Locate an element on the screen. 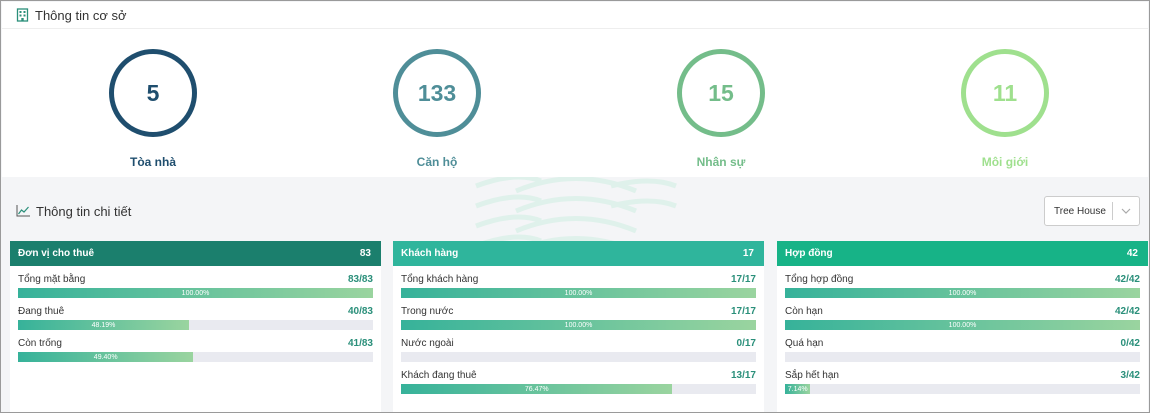 The image size is (1150, 413). stat-row: Tổng hợp đồng 42/42 100.00% is located at coordinates (962, 286).